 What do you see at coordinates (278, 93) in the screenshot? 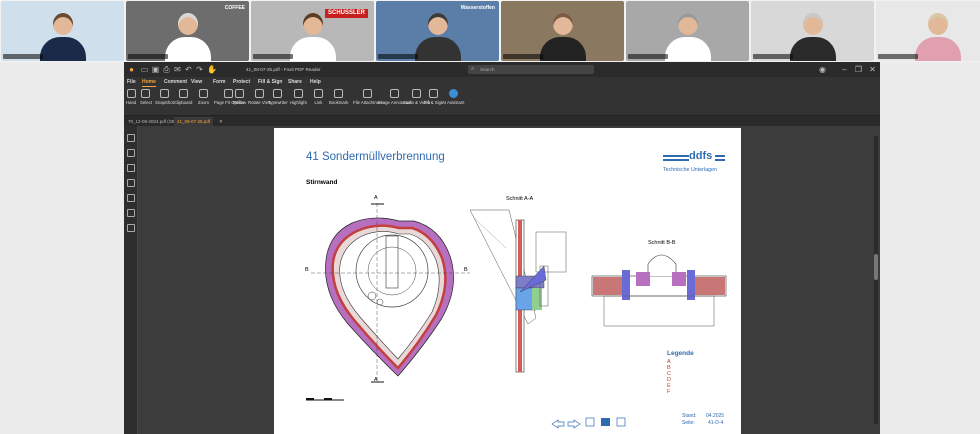
I see `typewriter-icon` at bounding box center [278, 93].